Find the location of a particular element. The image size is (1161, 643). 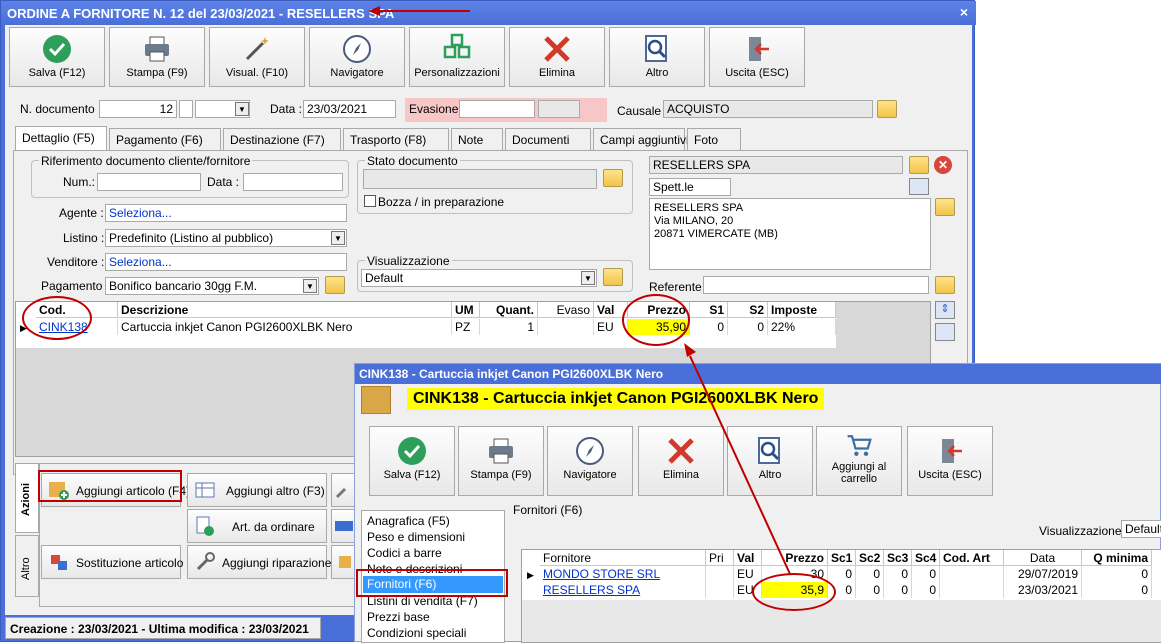

col-header: Q minima is located at coordinates (1117, 558).